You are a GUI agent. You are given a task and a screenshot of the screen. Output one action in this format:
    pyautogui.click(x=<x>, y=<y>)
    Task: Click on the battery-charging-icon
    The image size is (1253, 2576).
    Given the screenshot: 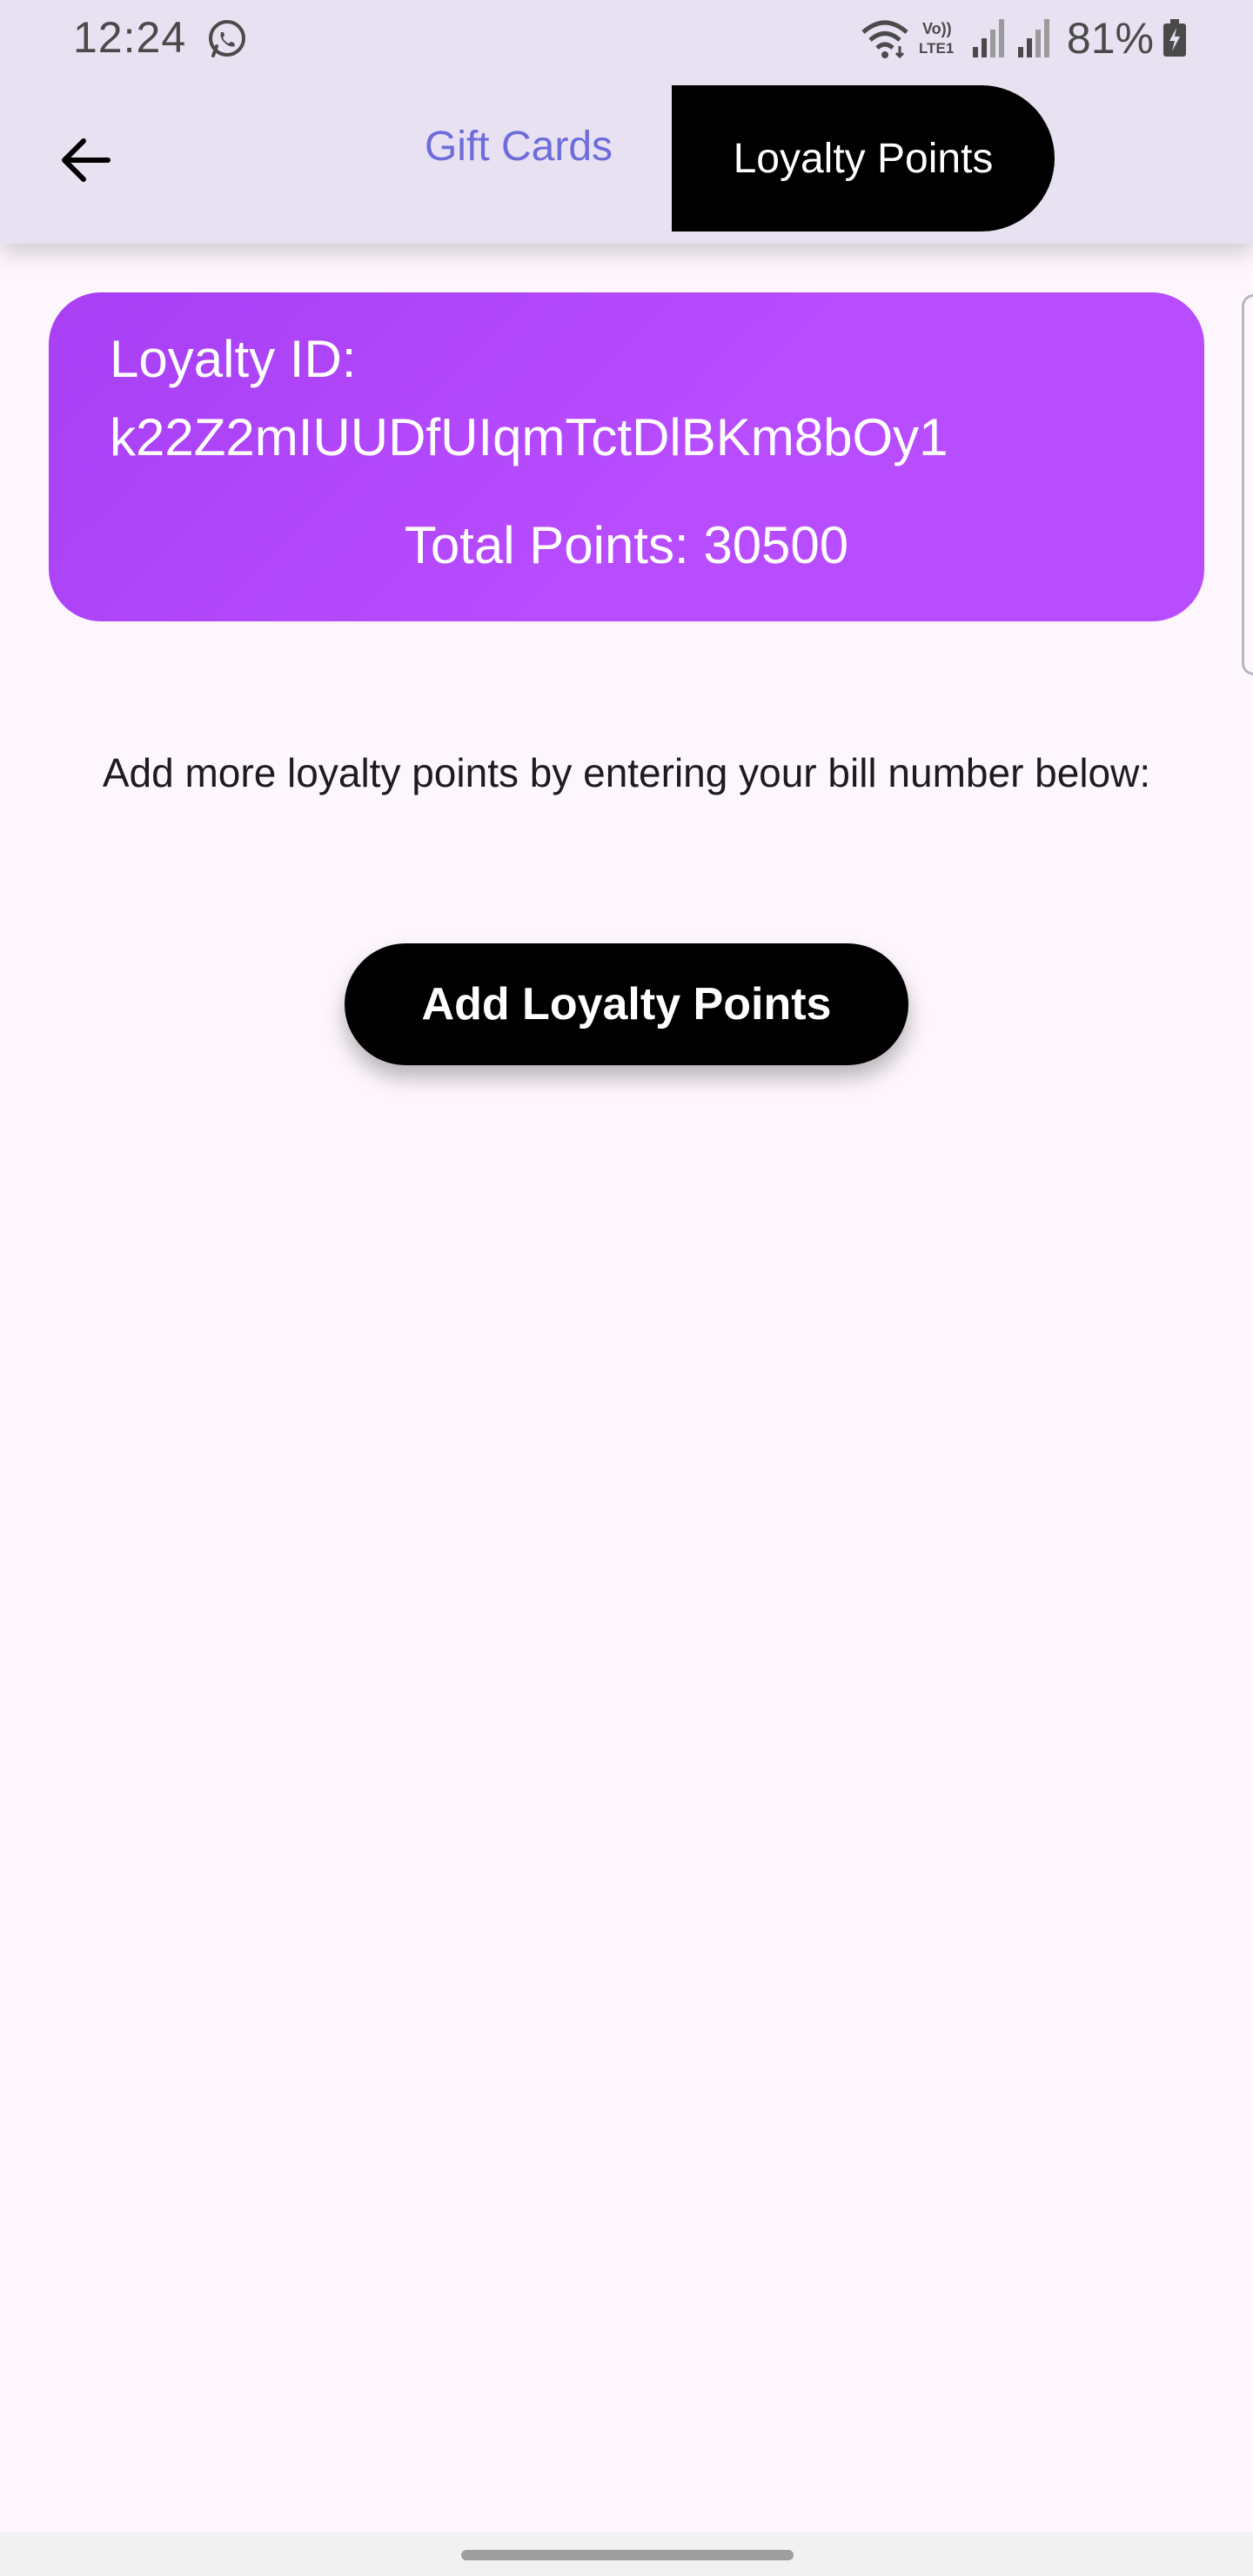 What is the action you would take?
    pyautogui.click(x=1175, y=38)
    